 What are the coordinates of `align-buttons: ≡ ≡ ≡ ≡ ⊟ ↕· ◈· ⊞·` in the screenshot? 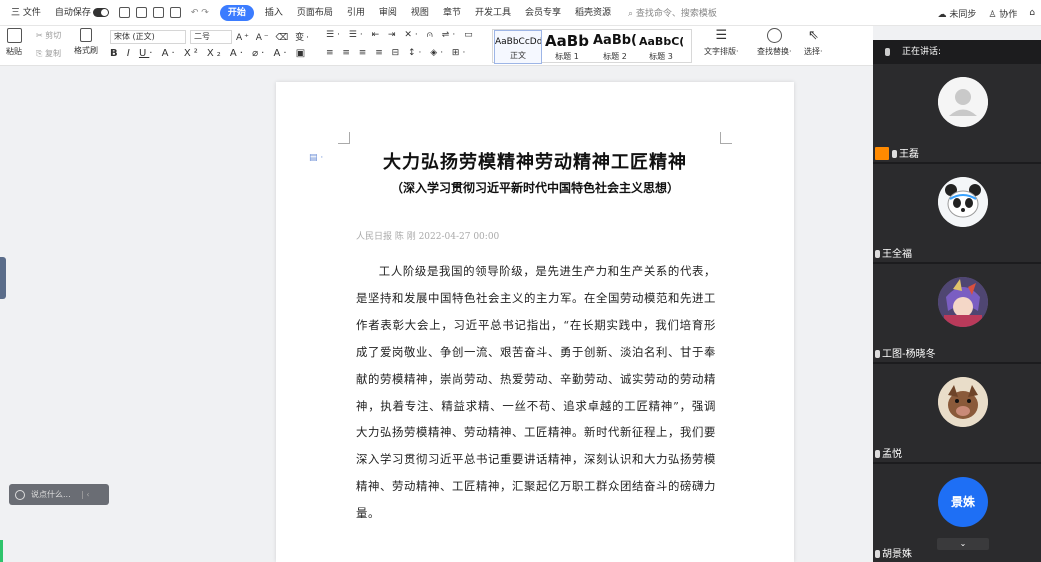 It's located at (397, 53).